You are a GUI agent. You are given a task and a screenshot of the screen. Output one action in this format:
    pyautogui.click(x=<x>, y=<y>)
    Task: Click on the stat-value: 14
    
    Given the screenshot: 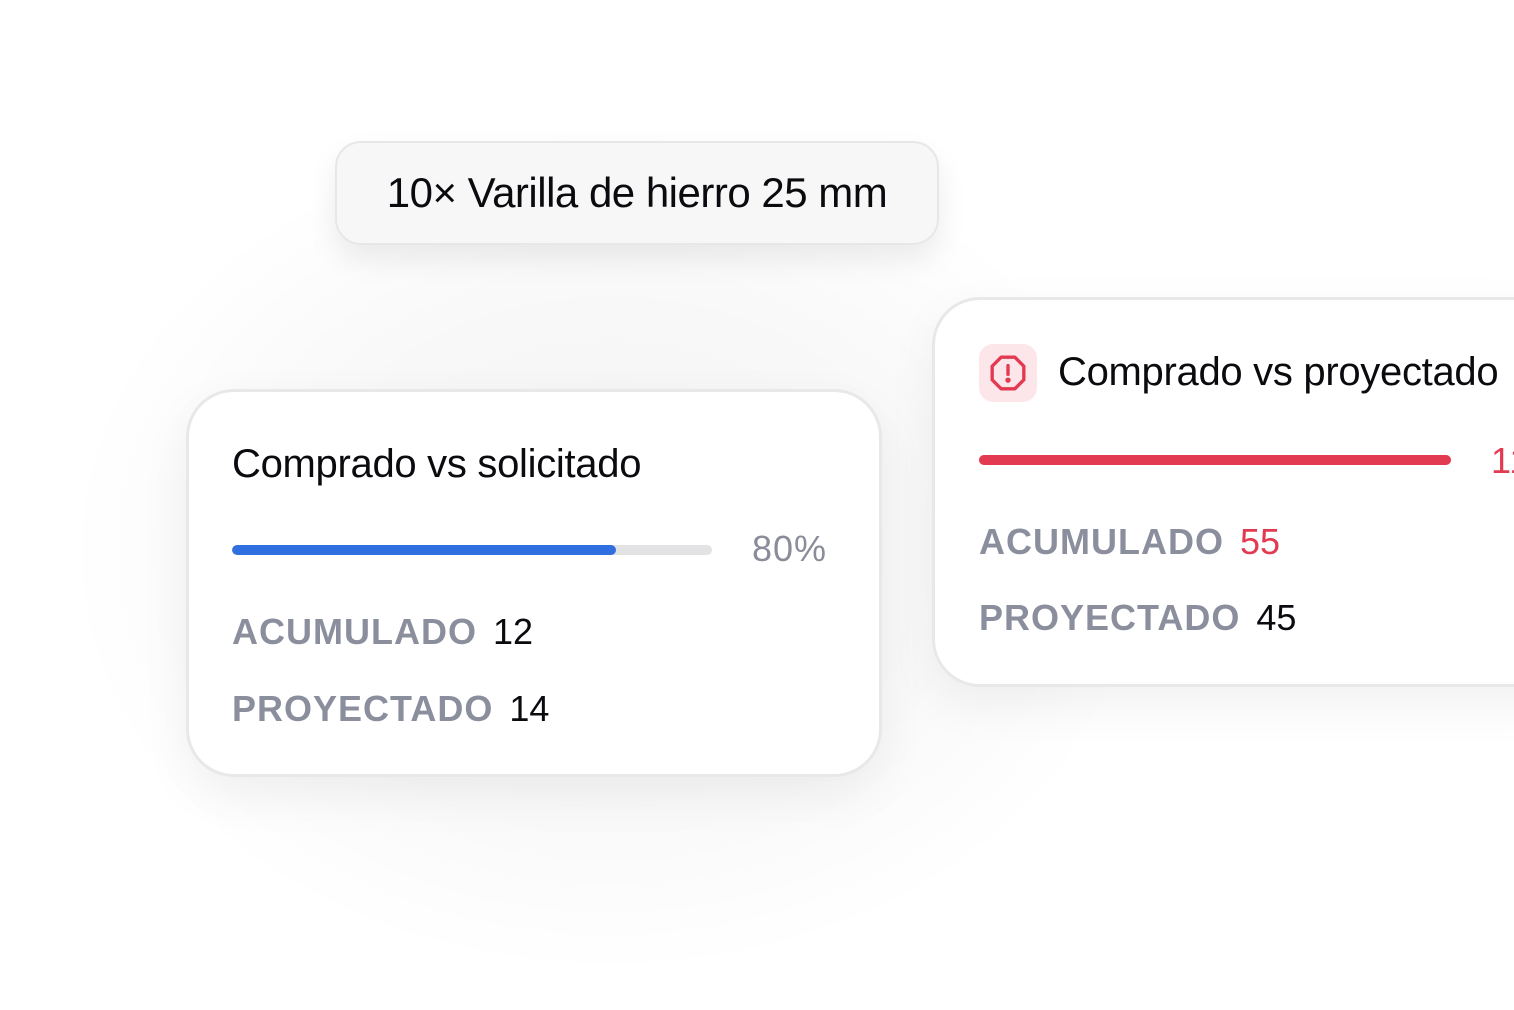 What is the action you would take?
    pyautogui.click(x=529, y=708)
    